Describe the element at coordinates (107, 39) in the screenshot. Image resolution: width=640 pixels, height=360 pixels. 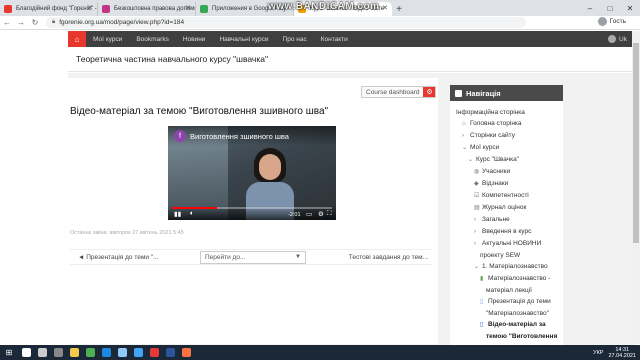
I see `nav-my-courses: Мої курси` at that location.